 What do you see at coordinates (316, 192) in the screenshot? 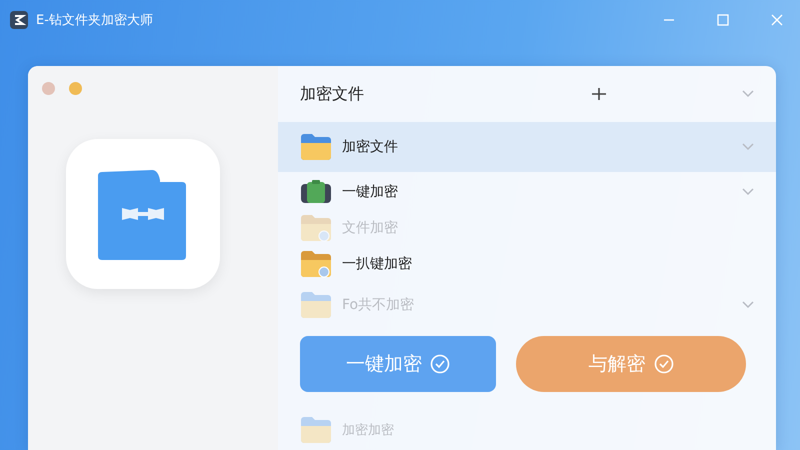
I see `case-icon` at bounding box center [316, 192].